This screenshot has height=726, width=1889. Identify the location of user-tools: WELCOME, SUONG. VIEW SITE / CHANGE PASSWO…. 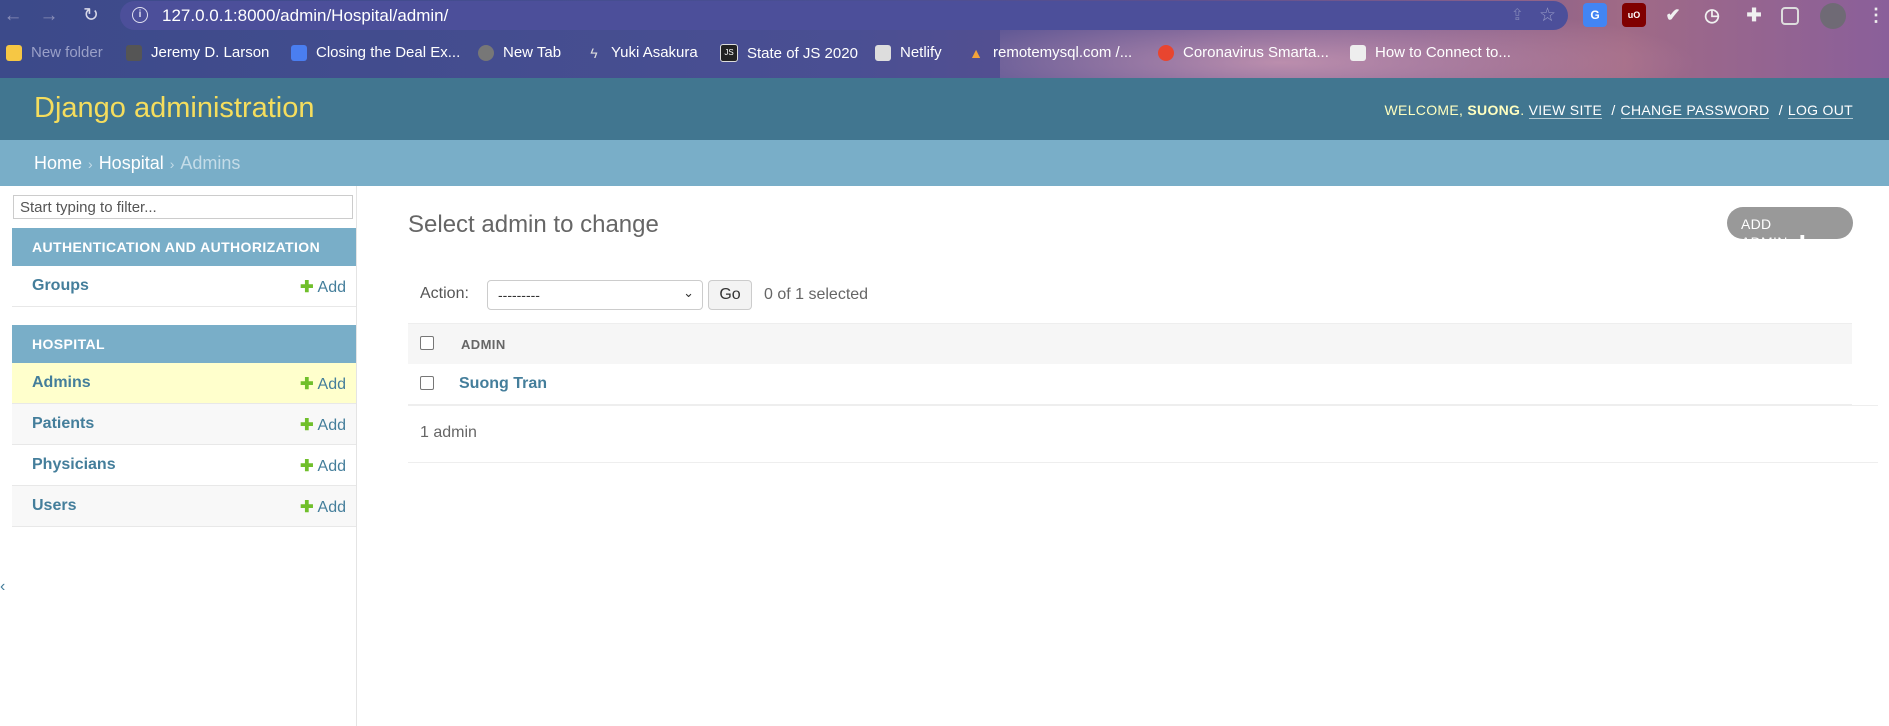
(1618, 110).